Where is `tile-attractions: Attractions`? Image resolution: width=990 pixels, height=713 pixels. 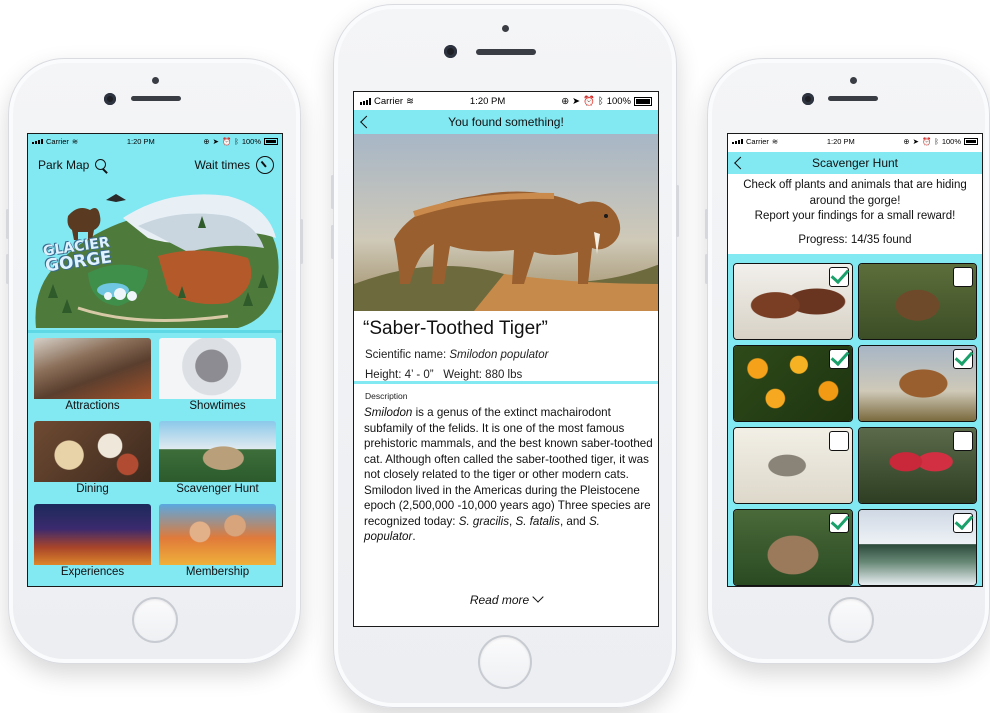
tile-attractions: Attractions is located at coordinates (92, 376).